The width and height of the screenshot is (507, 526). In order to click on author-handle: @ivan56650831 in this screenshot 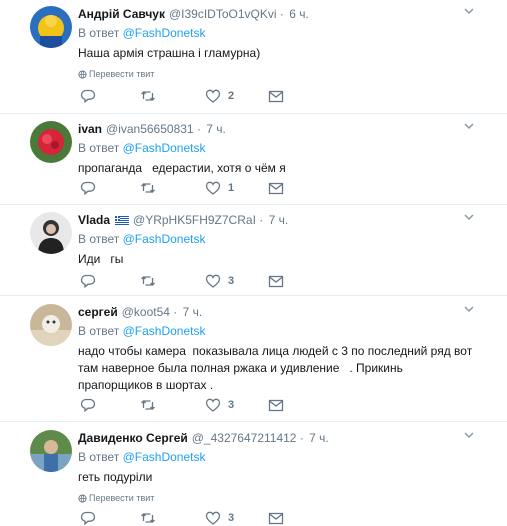, I will do `click(150, 129)`.